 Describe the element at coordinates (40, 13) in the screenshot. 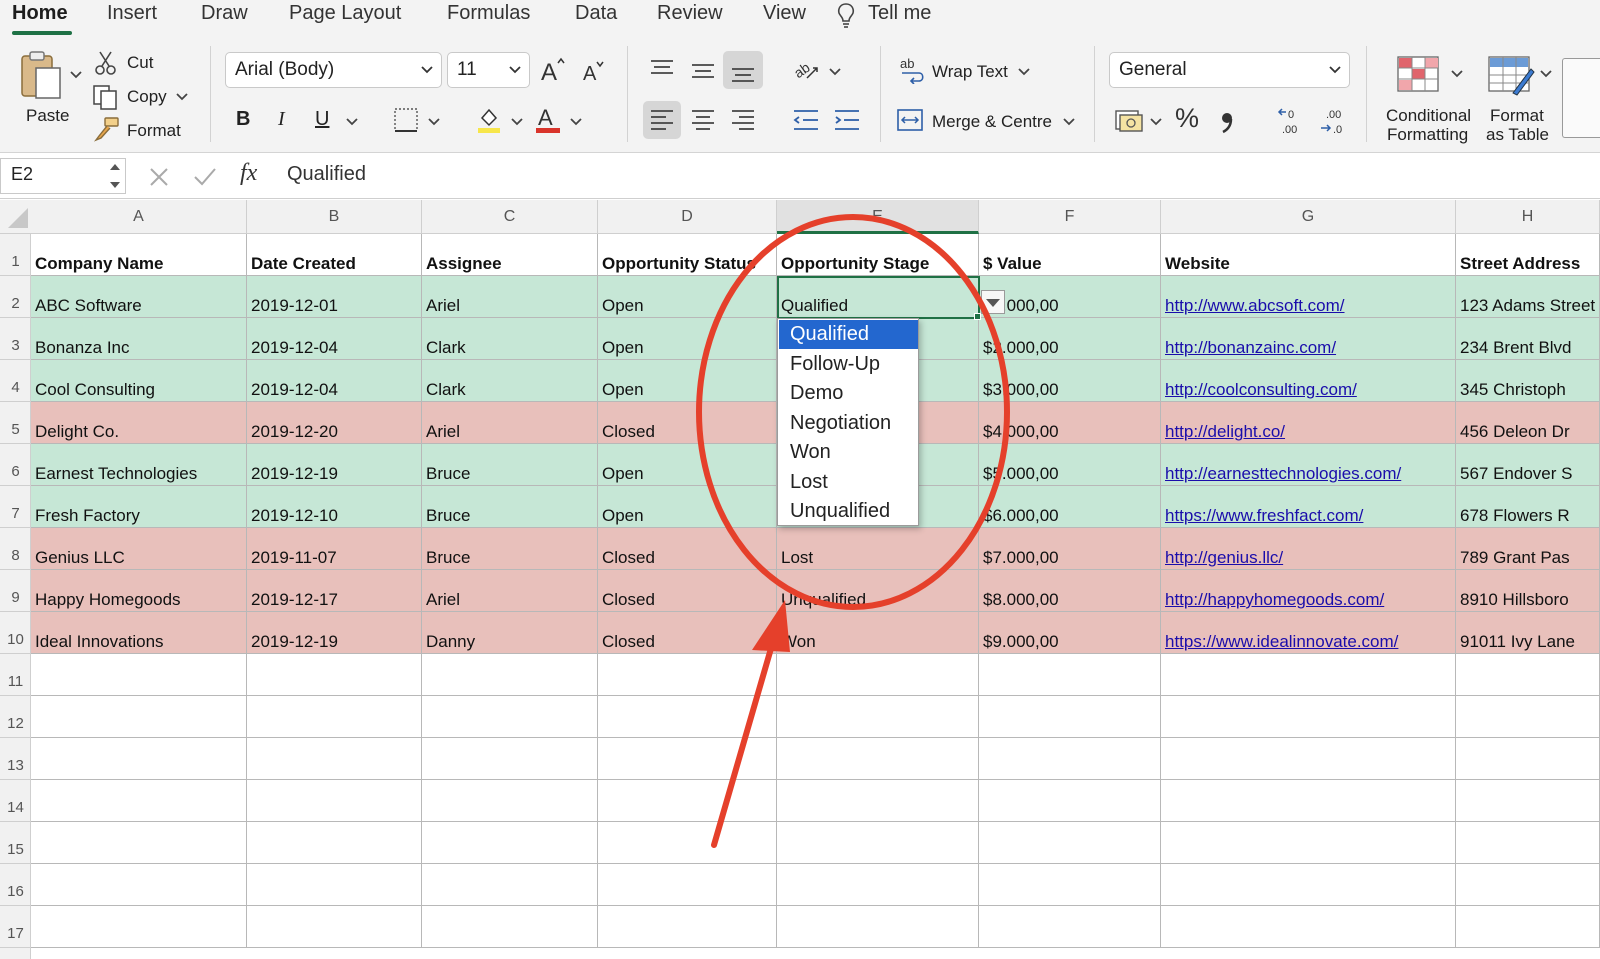

I see `tab-home: Home` at that location.